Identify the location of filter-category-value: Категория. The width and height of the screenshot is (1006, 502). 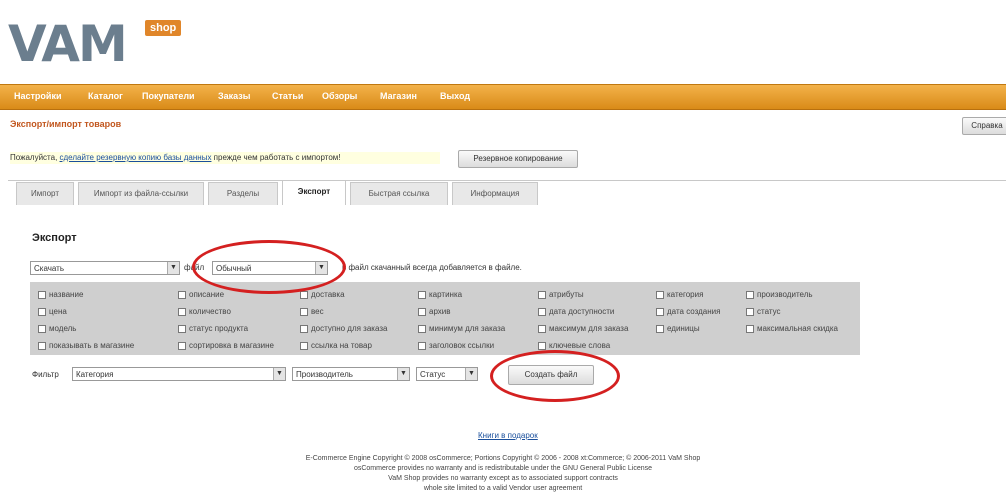
(95, 374).